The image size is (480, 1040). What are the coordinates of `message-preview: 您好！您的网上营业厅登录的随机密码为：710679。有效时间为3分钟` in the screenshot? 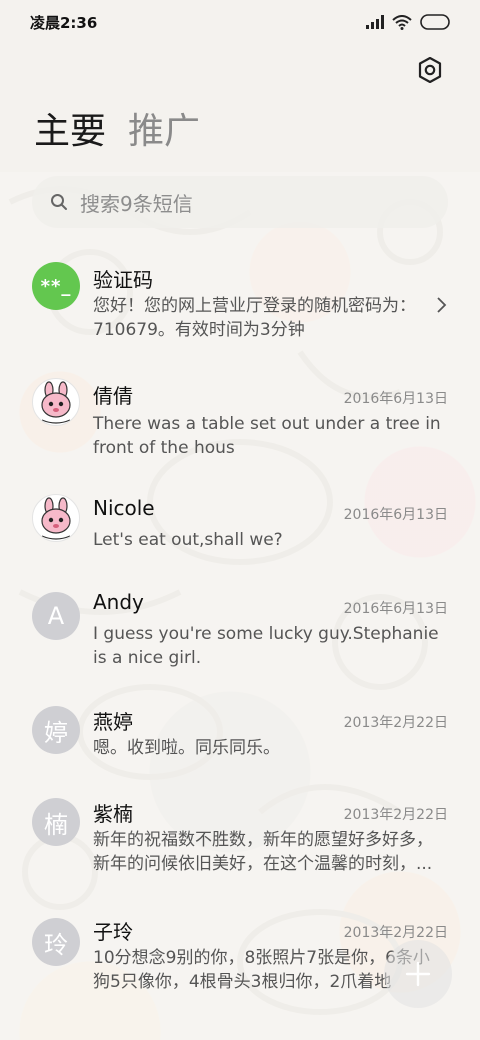 It's located at (254, 318).